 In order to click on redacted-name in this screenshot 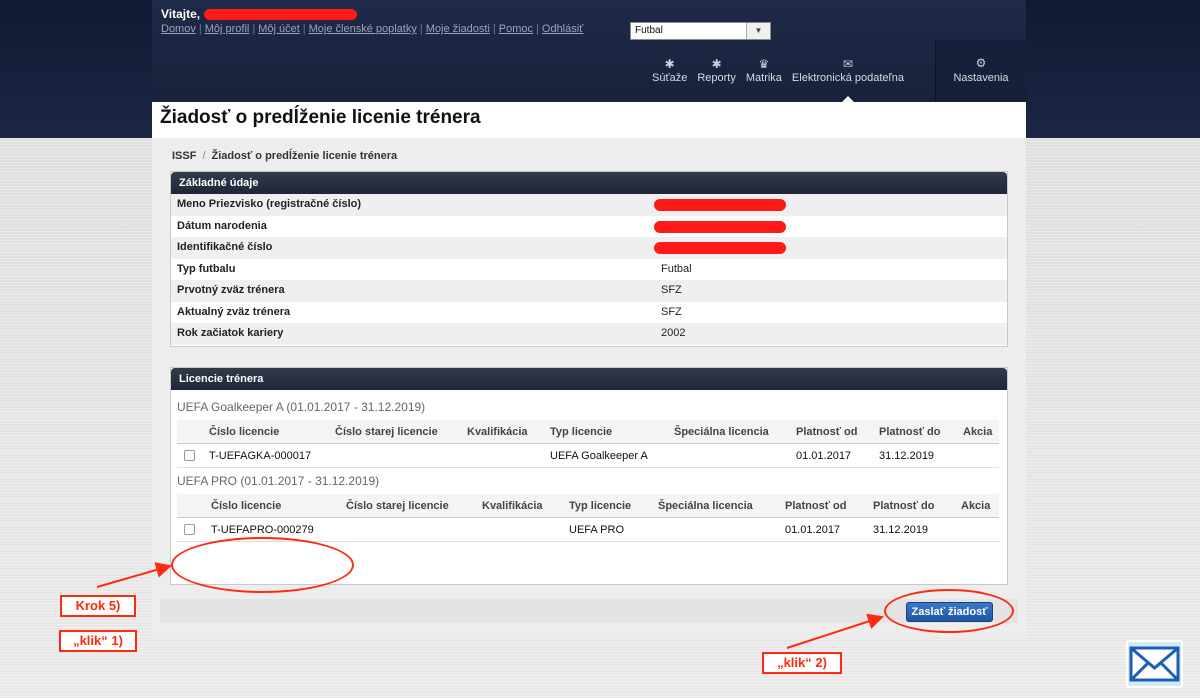, I will do `click(281, 15)`.